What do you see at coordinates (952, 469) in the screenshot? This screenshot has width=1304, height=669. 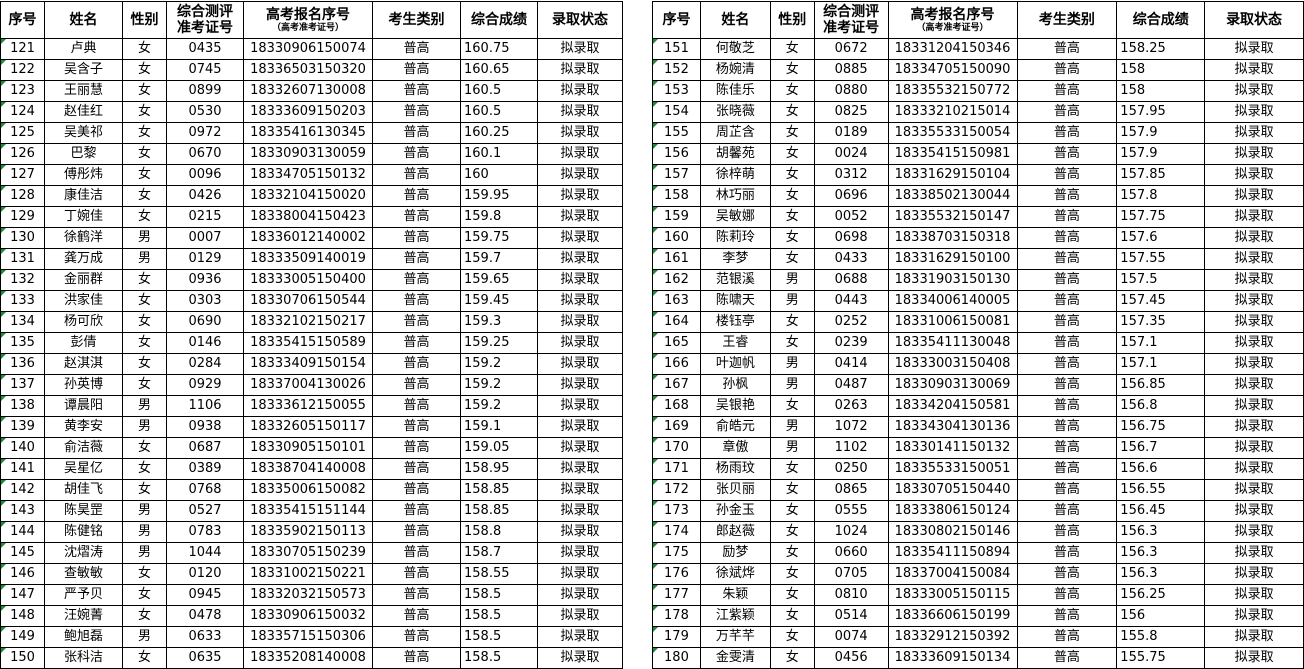 I see `reg-no-cell: 18335533150051` at bounding box center [952, 469].